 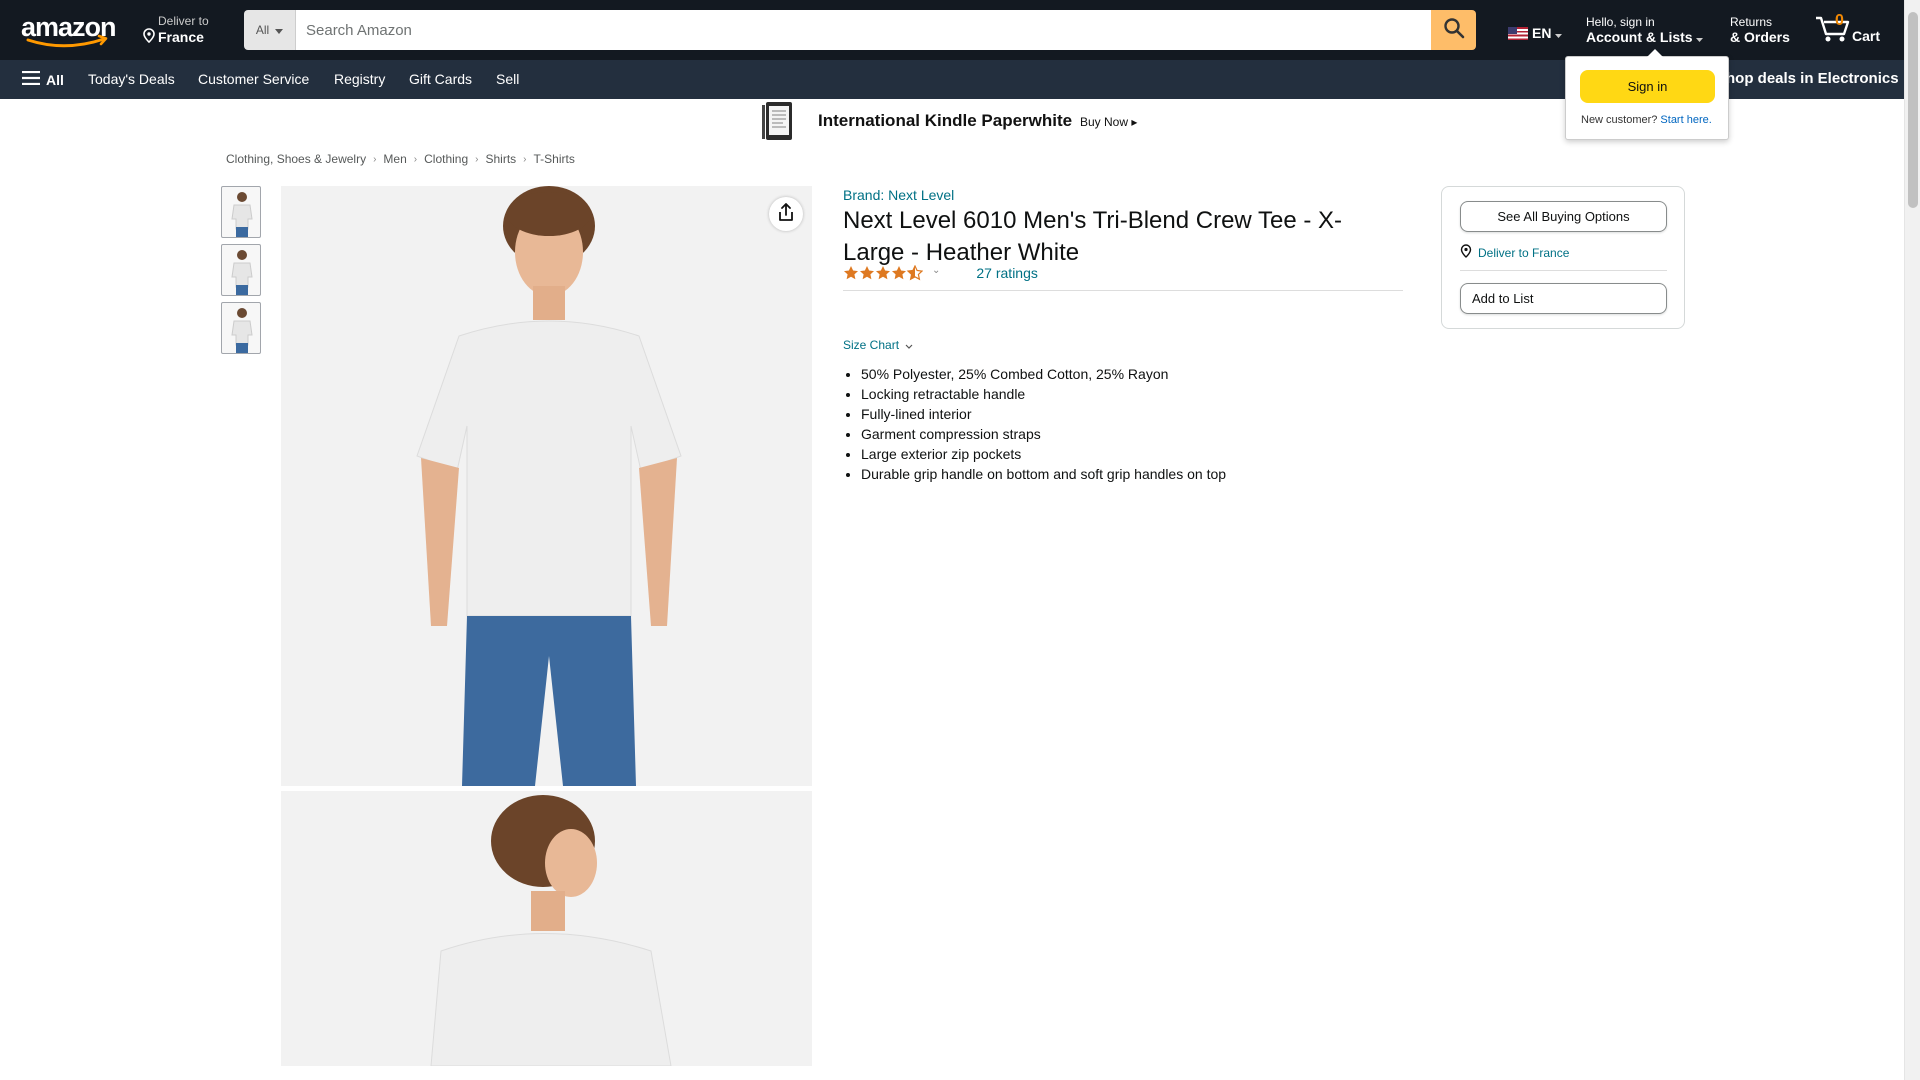 I want to click on search-button, so click(x=1453, y=30).